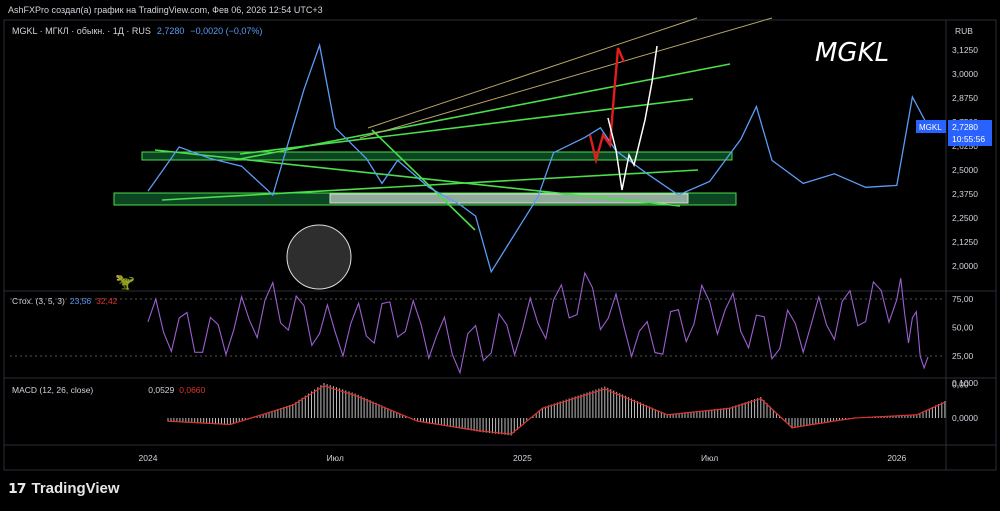  Describe the element at coordinates (965, 194) in the screenshot. I see `price-tick: 2,3750` at that location.